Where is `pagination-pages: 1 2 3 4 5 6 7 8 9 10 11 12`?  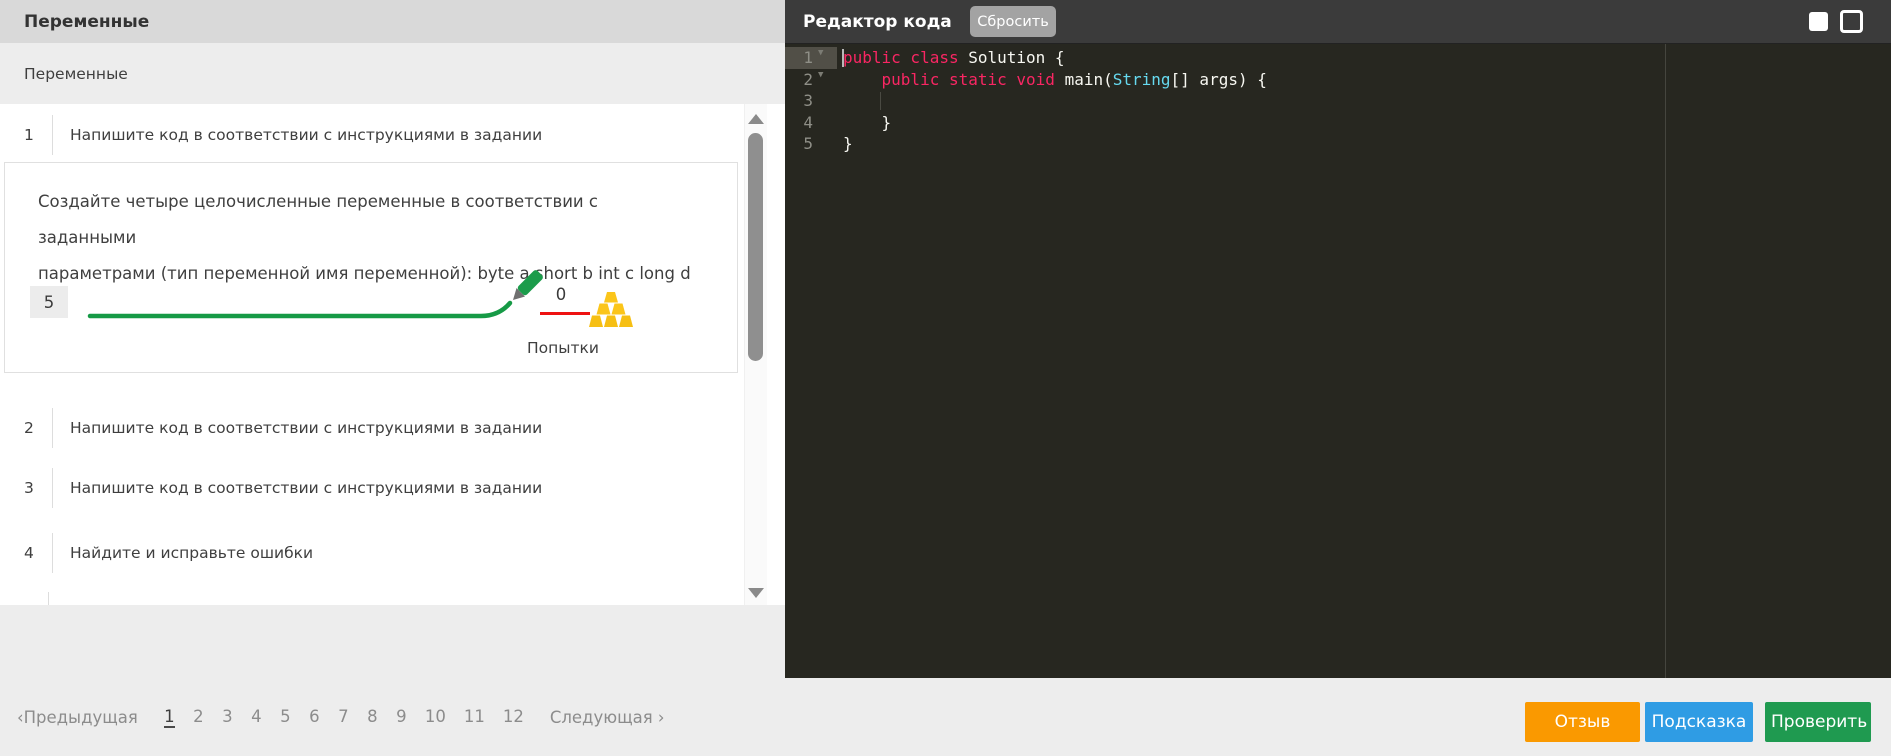
pagination-pages: 1 2 3 4 5 6 7 8 9 10 11 12 is located at coordinates (343, 717).